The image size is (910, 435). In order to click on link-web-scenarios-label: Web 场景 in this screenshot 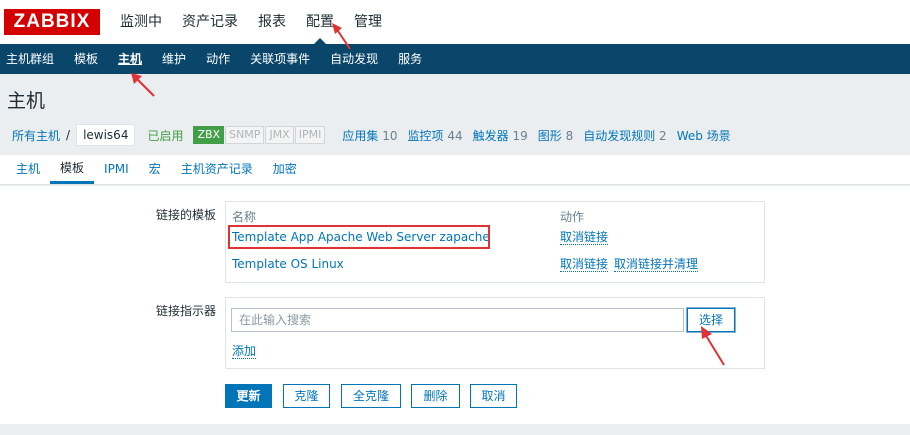, I will do `click(703, 135)`.